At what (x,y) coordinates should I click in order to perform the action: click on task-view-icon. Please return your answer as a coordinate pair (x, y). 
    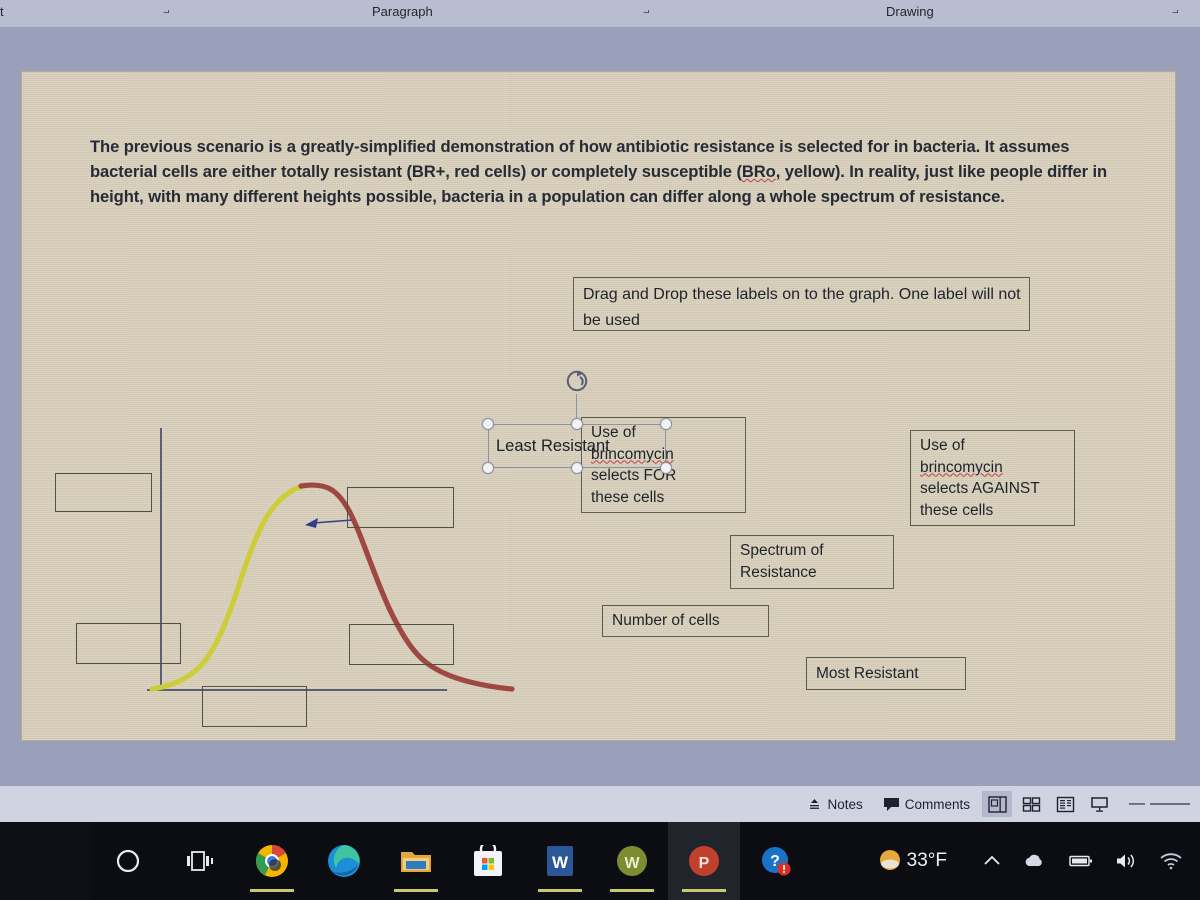
    Looking at the image, I should click on (200, 861).